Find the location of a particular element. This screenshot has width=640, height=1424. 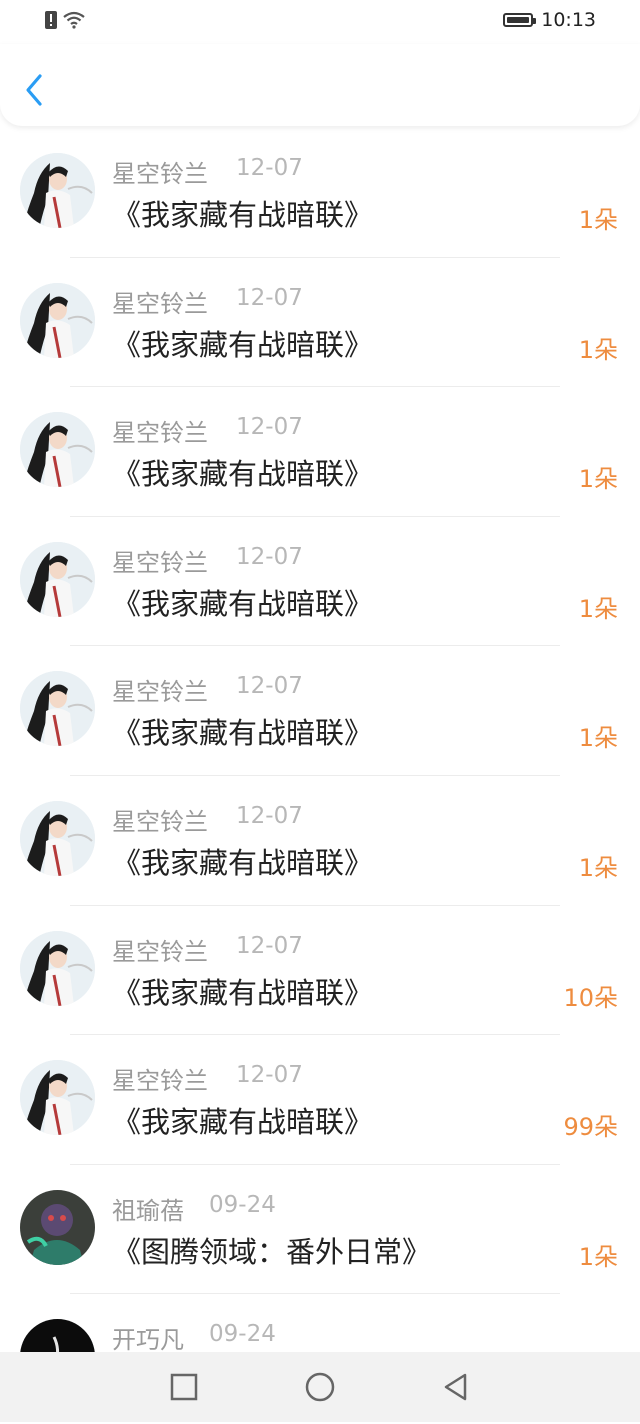

back-button is located at coordinates (34, 90).